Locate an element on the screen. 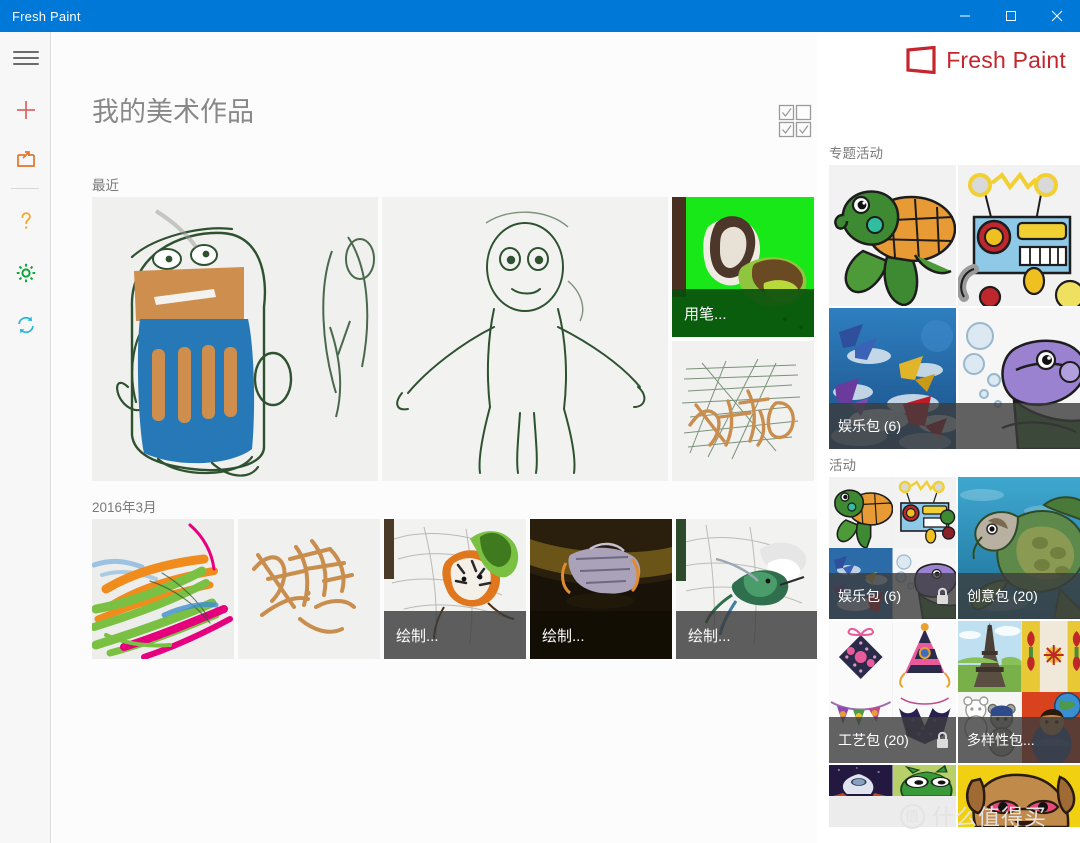 Image resolution: width=1080 pixels, height=843 pixels. window-controls is located at coordinates (1011, 16).